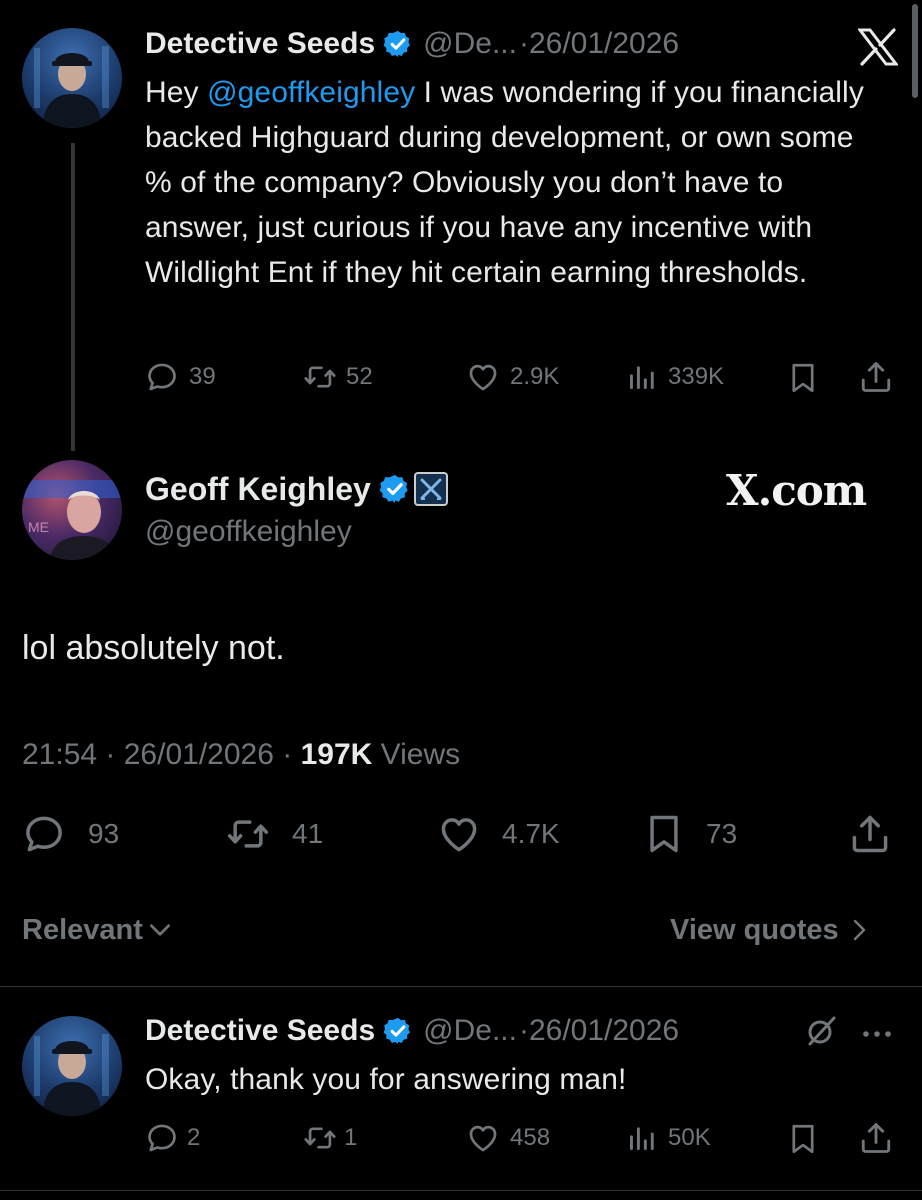 The height and width of the screenshot is (1200, 922). I want to click on repost-count: 41, so click(308, 833).